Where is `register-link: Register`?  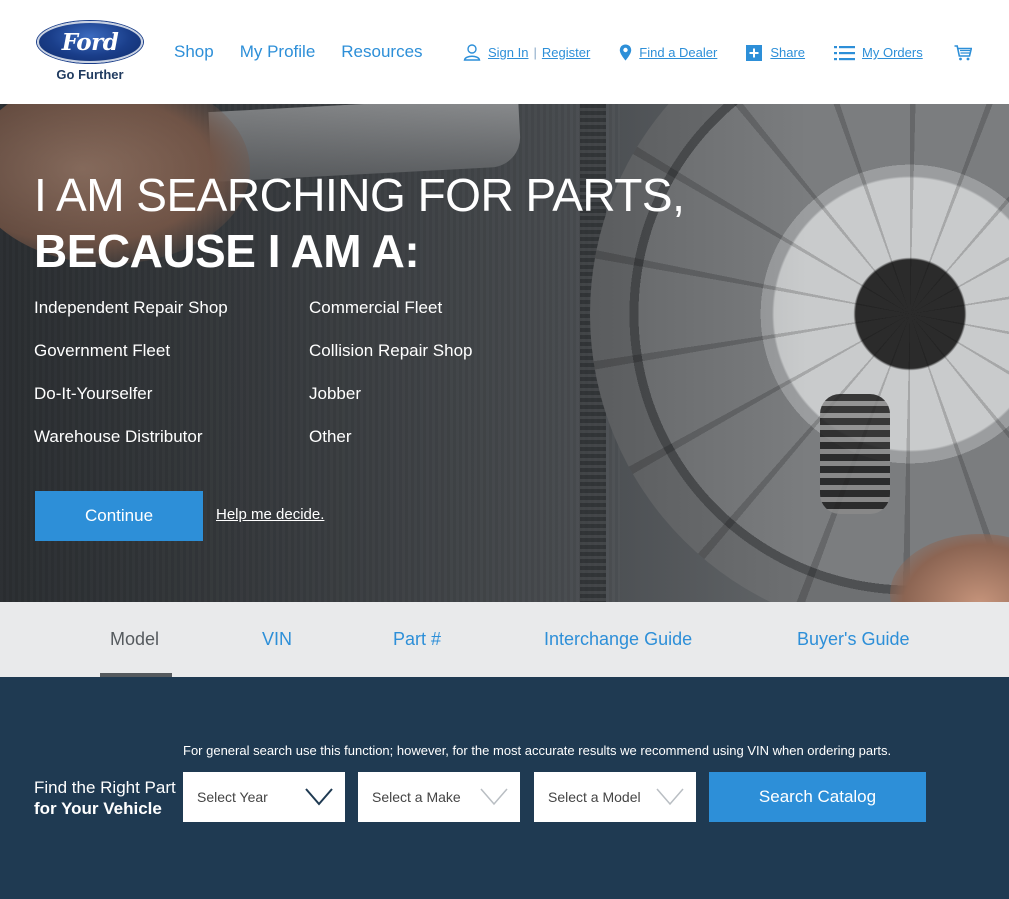 register-link: Register is located at coordinates (566, 52).